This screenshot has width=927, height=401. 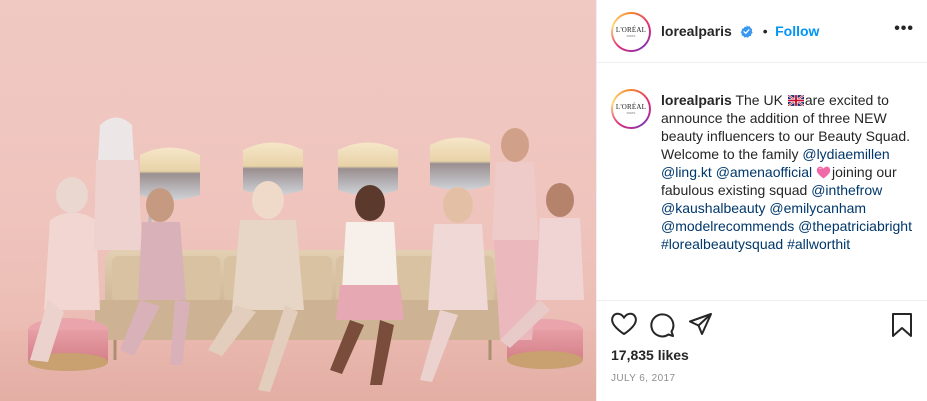 I want to click on caption-text-1: The UK, so click(x=759, y=100).